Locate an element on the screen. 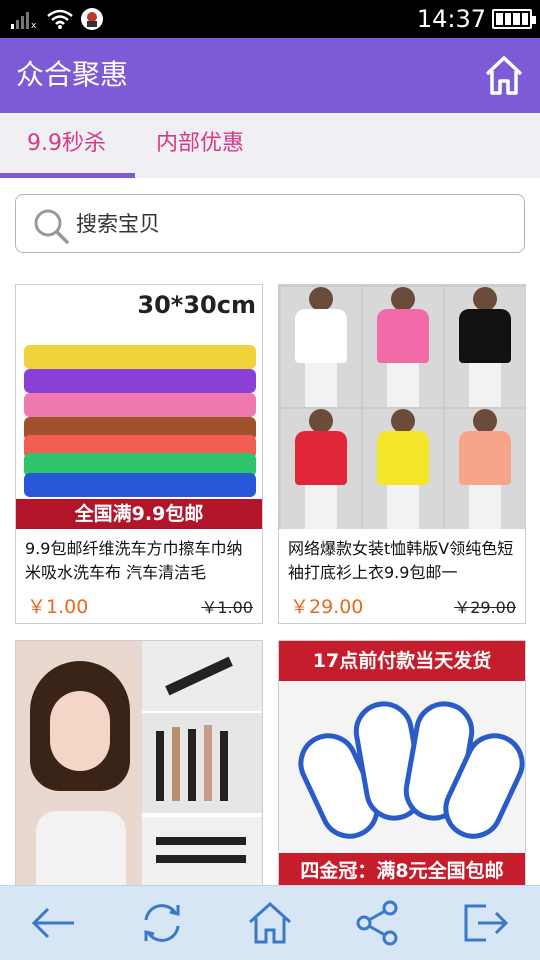 This screenshot has width=540, height=960. product-title: 9.9包邮纤维洗车方巾擦车巾纳米吸水洗车布 汽车清洁毛 is located at coordinates (134, 560).